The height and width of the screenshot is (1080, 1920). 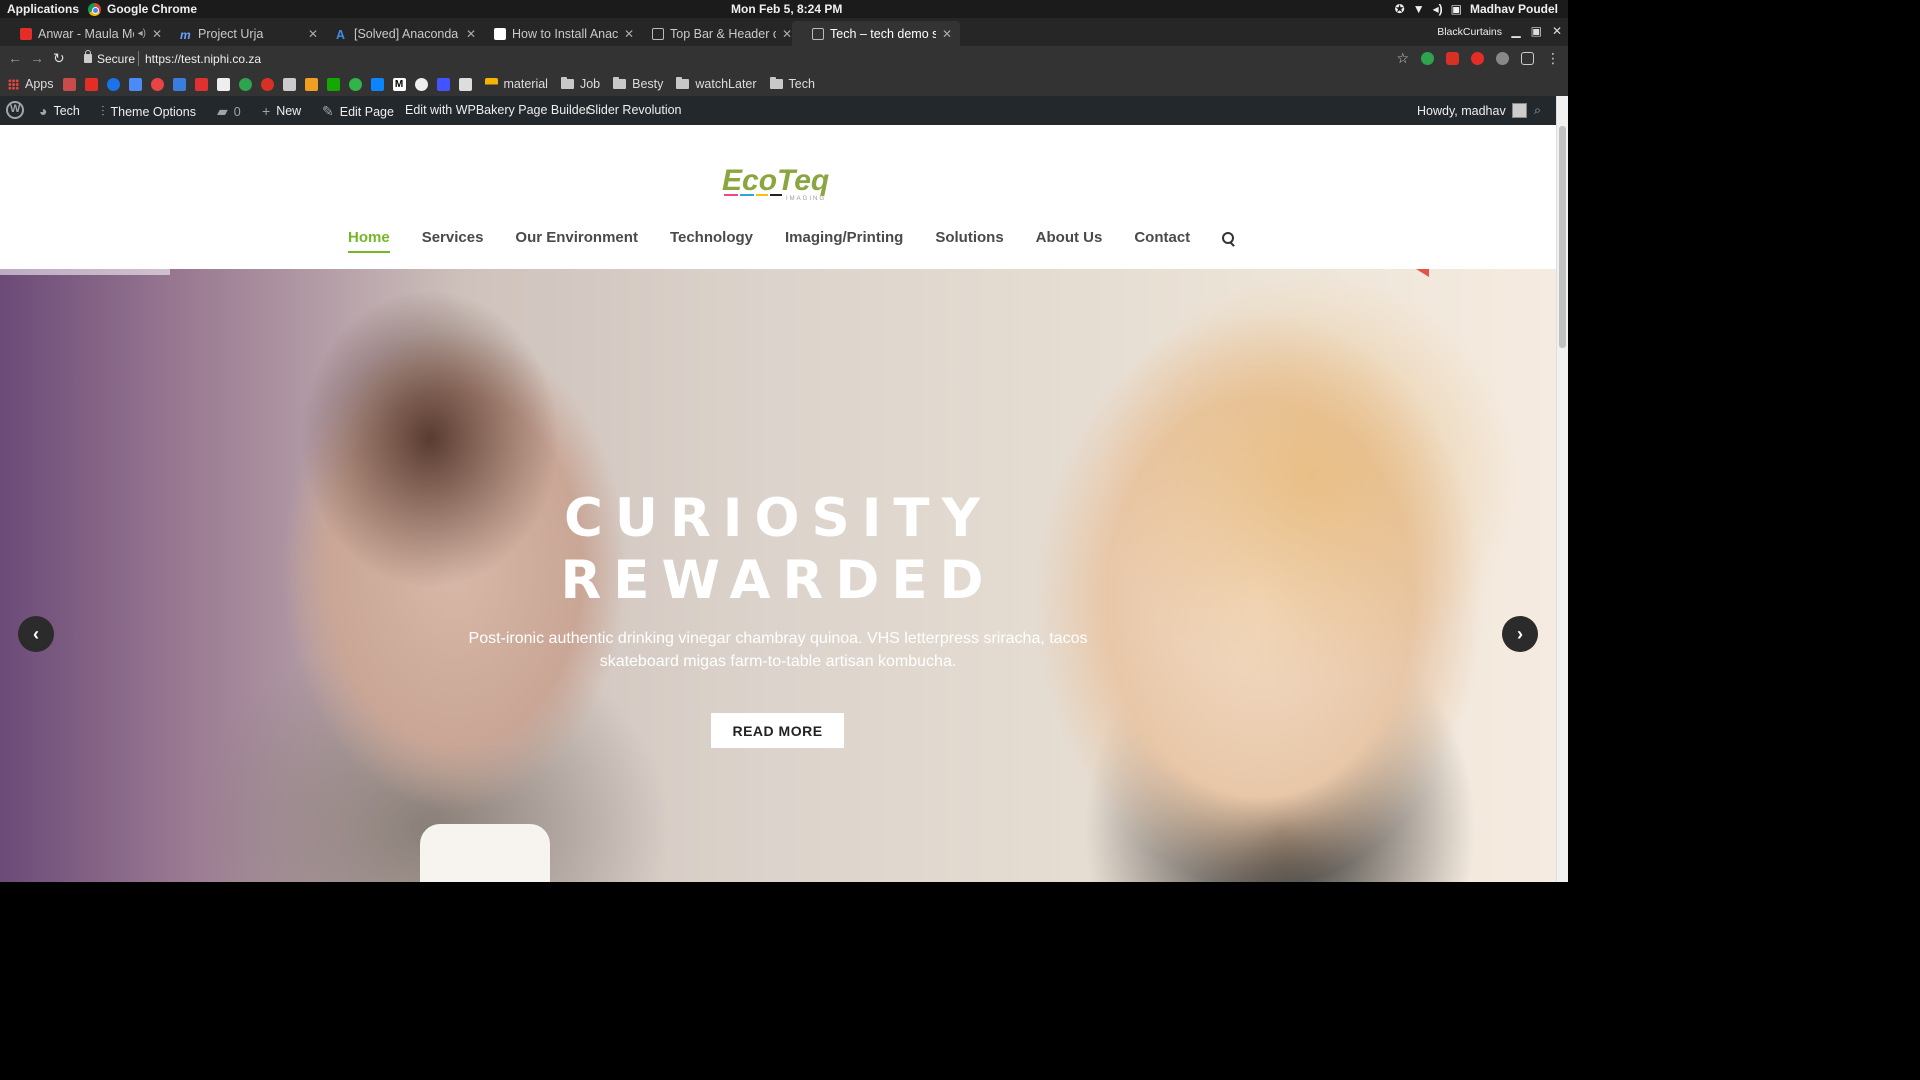 What do you see at coordinates (399, 84) in the screenshot?
I see `medium-icon: M` at bounding box center [399, 84].